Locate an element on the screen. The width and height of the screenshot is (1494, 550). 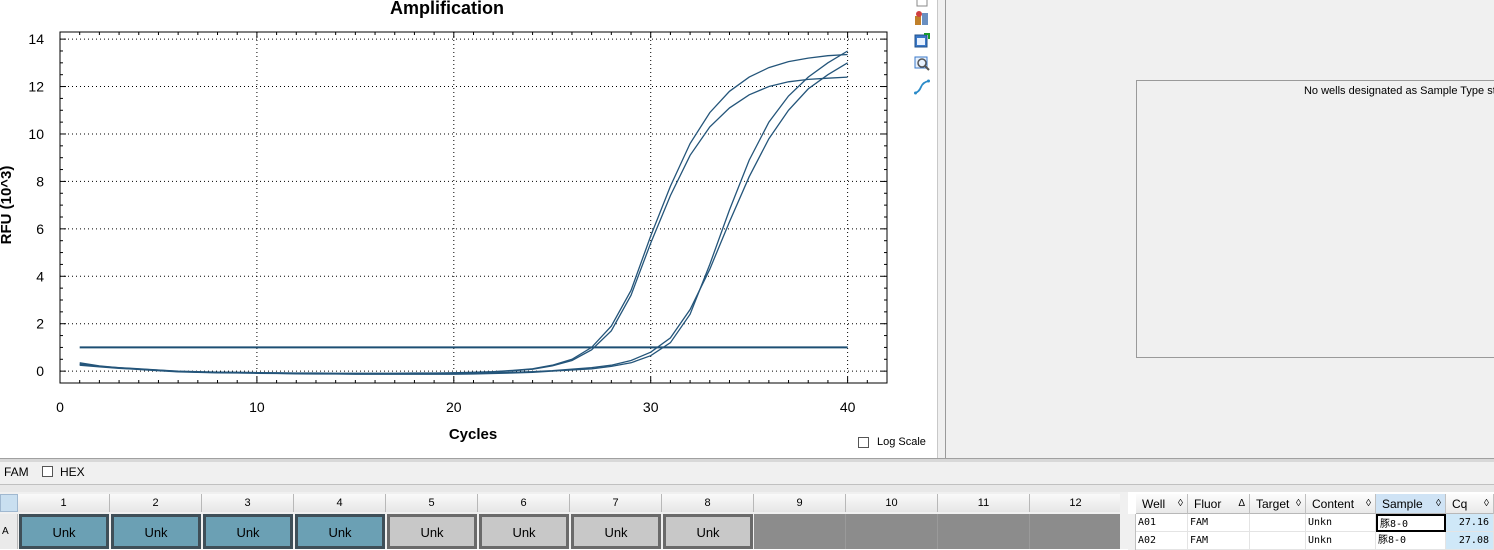
hex-checkbox is located at coordinates (47, 471).